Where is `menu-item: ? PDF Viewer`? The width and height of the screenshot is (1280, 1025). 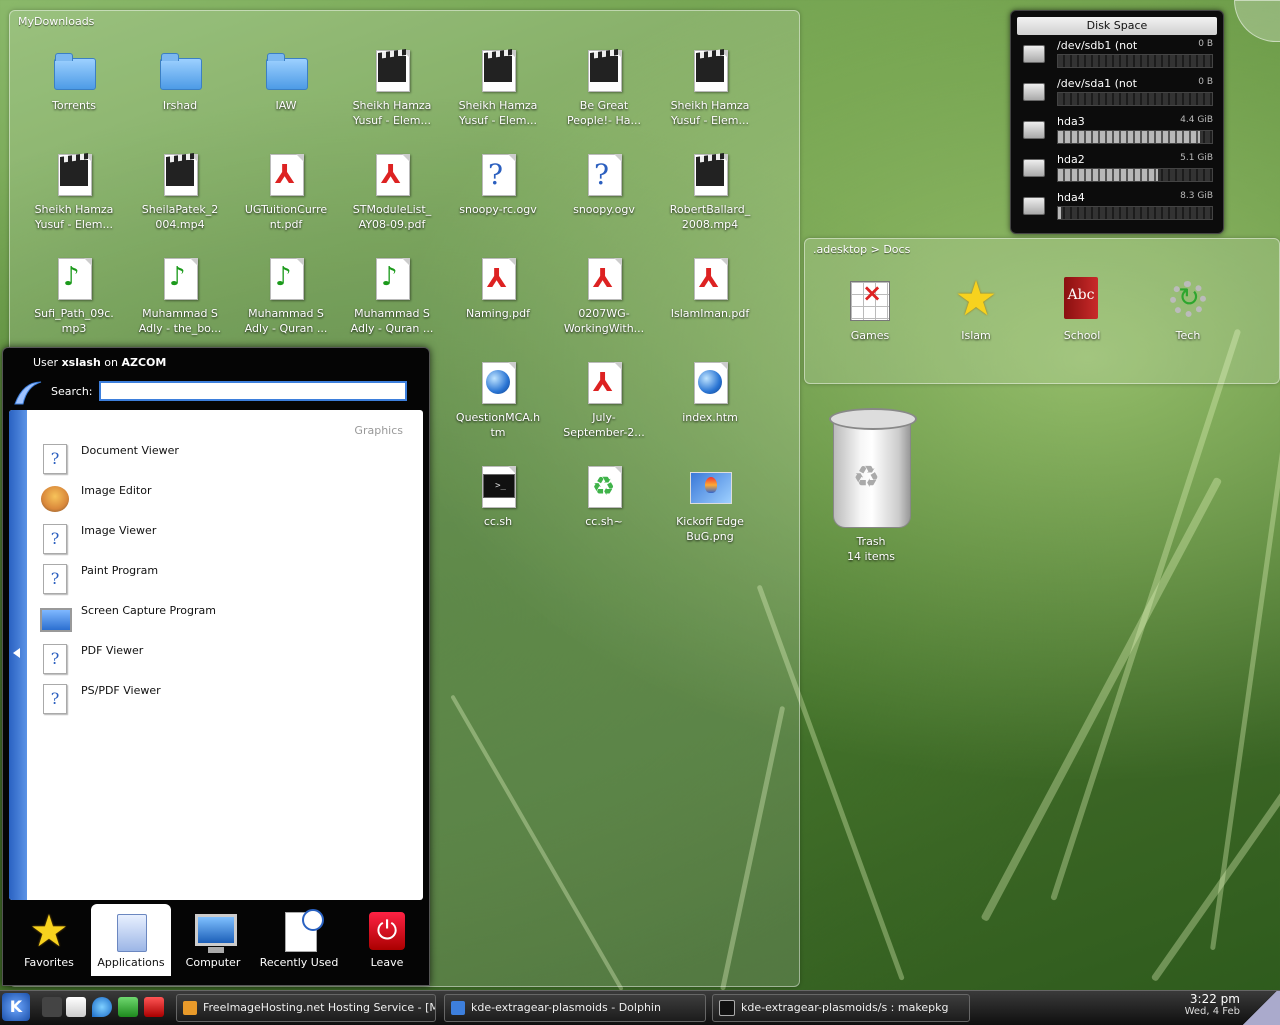 menu-item: ? PDF Viewer is located at coordinates (222, 660).